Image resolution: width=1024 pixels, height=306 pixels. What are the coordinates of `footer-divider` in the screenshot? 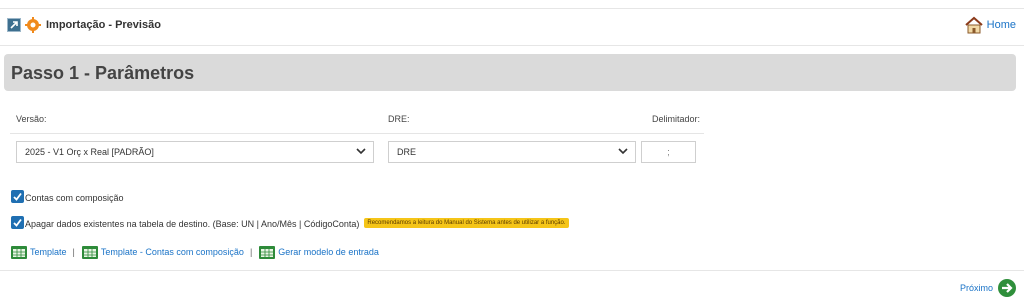 It's located at (512, 270).